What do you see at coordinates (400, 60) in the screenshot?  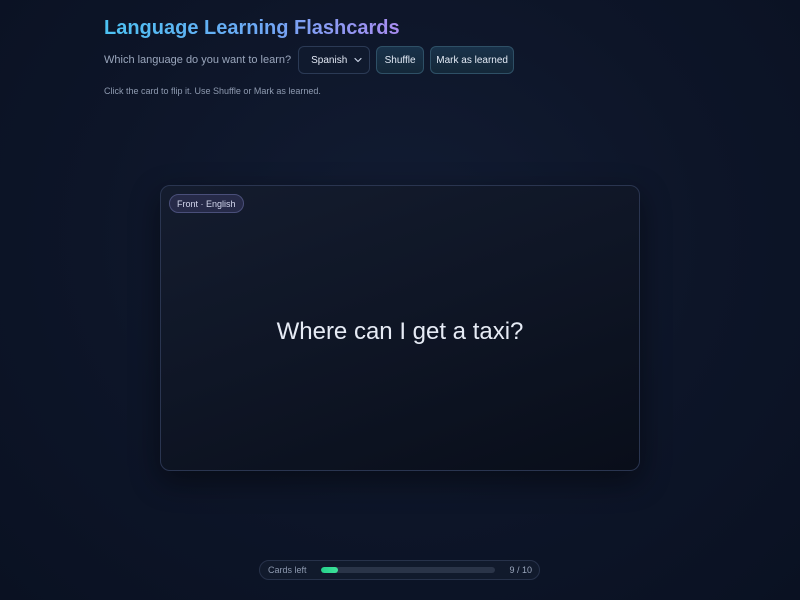 I see `shuffle-button: Shuffle` at bounding box center [400, 60].